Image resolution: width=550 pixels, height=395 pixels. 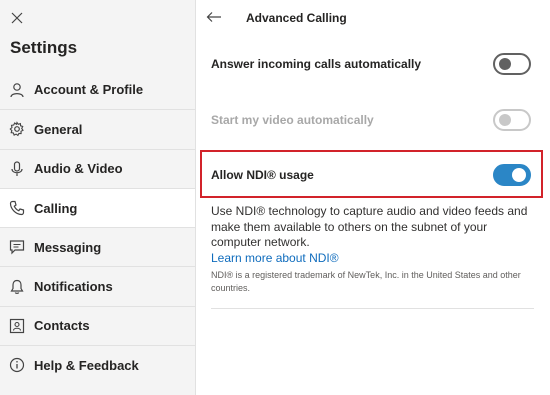 I want to click on sidebar-item-audio-video: Audio & Video, so click(x=97, y=168).